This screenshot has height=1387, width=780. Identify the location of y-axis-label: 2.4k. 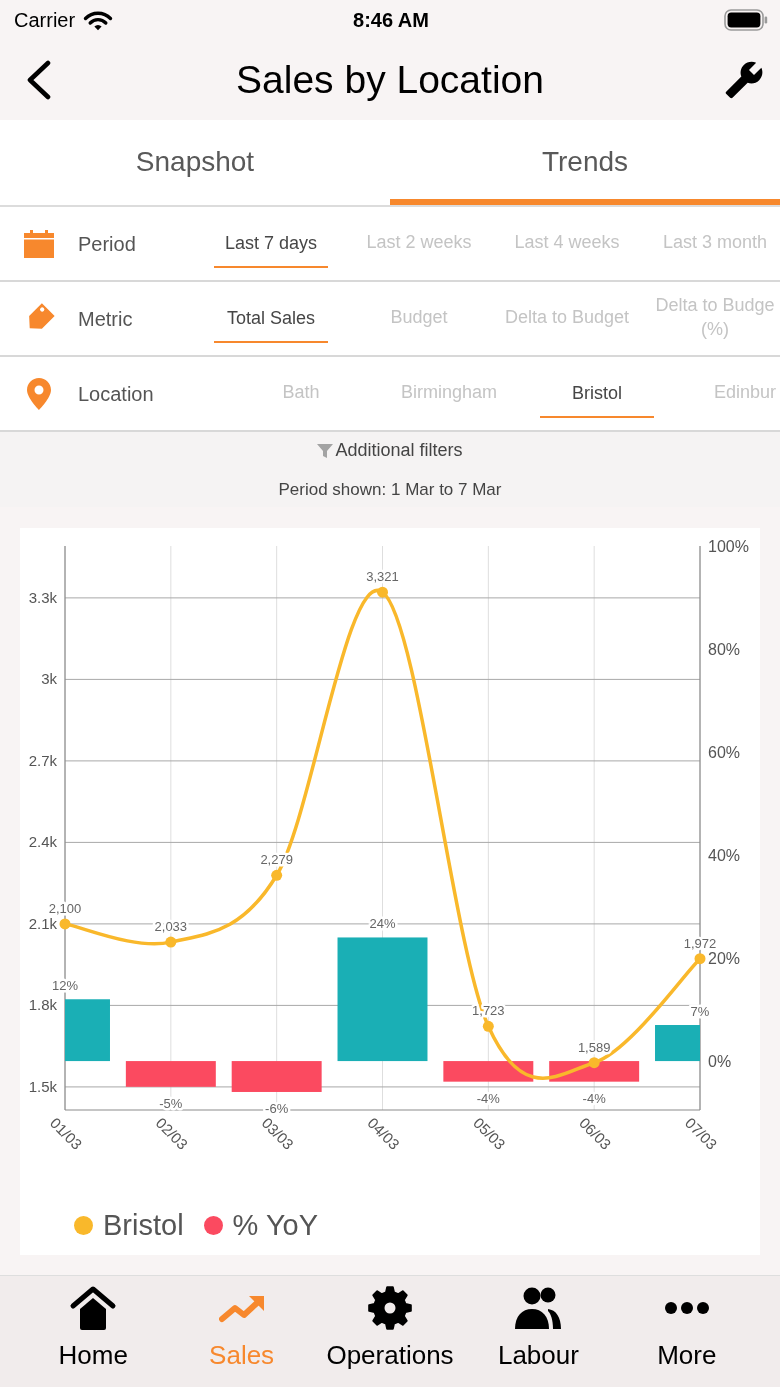
(42, 842).